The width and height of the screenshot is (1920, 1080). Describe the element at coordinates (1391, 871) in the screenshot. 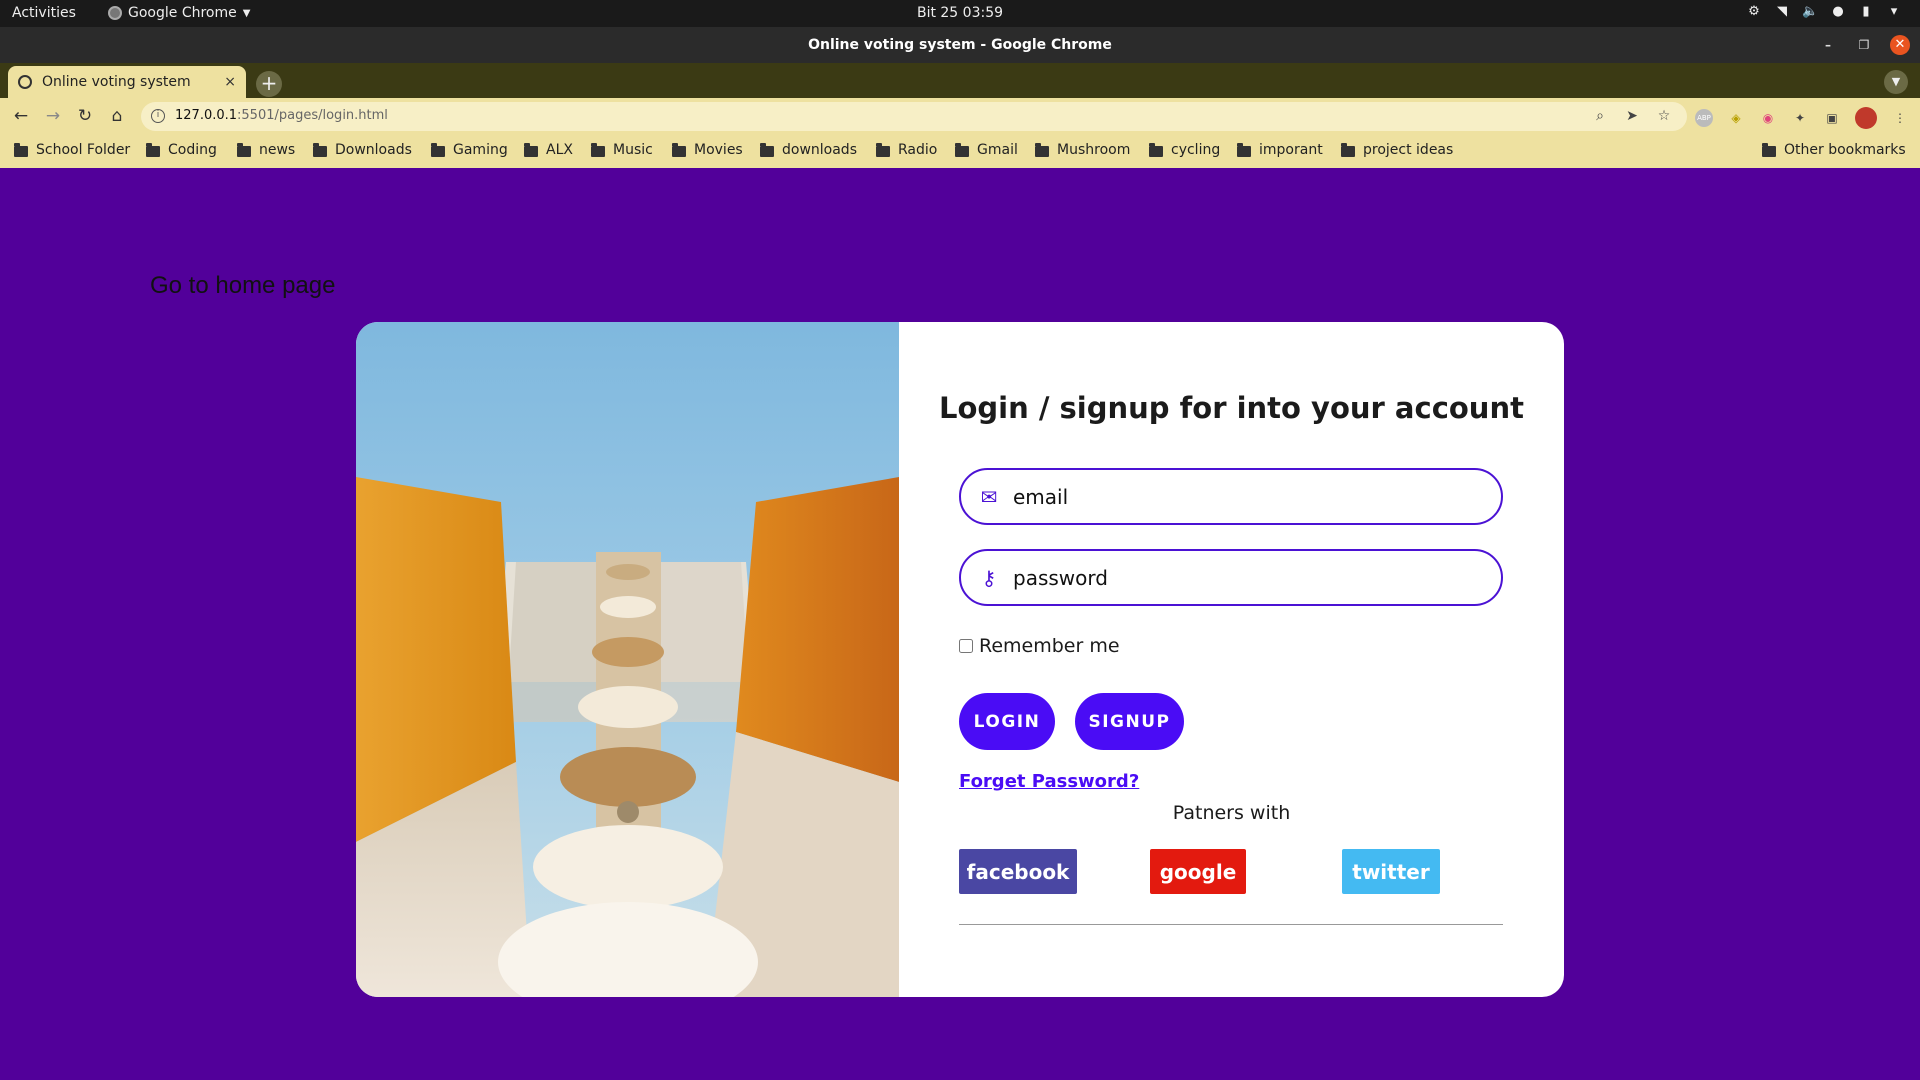

I see `twitter-button: twitter` at that location.